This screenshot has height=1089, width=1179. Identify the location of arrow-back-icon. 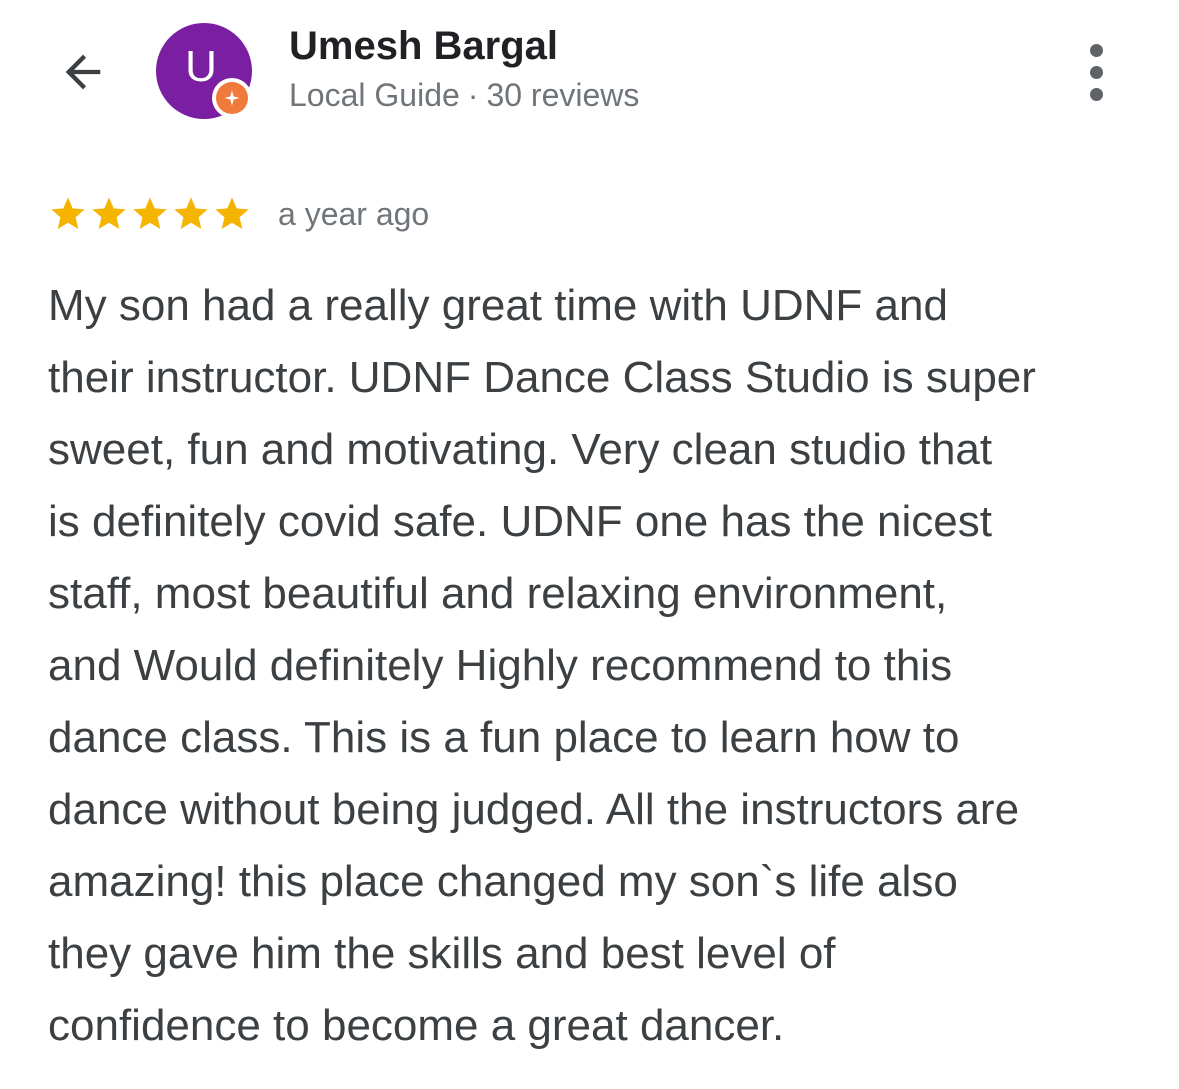
(83, 72).